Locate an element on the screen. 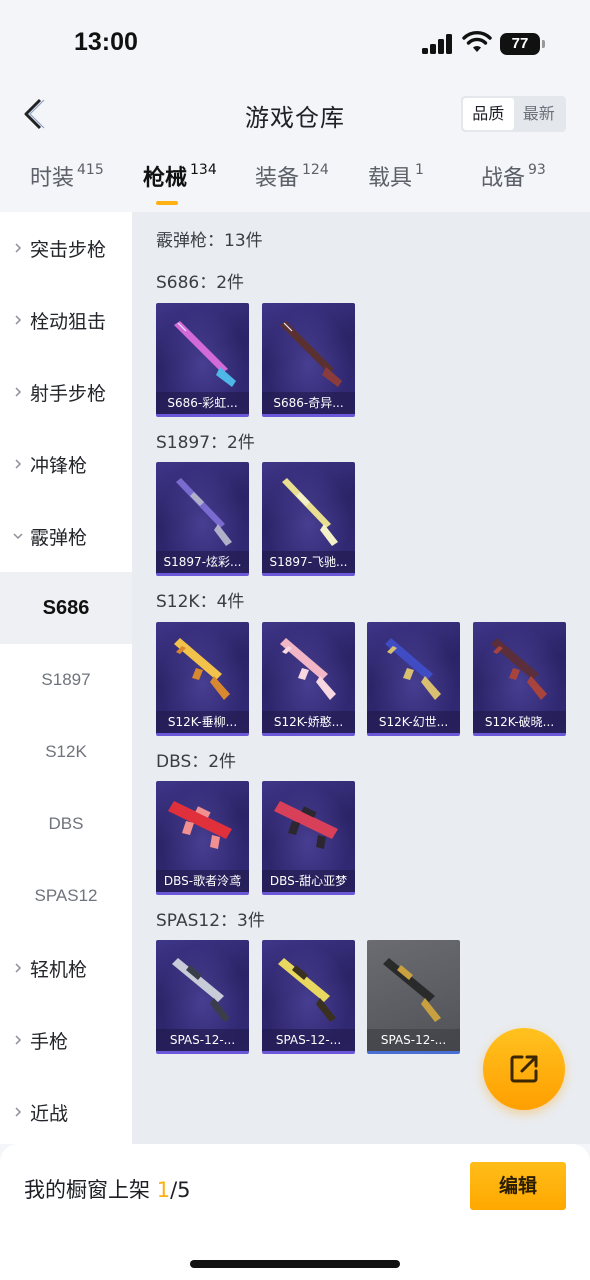  category-summary: 霰弹枪：13件 is located at coordinates (209, 241).